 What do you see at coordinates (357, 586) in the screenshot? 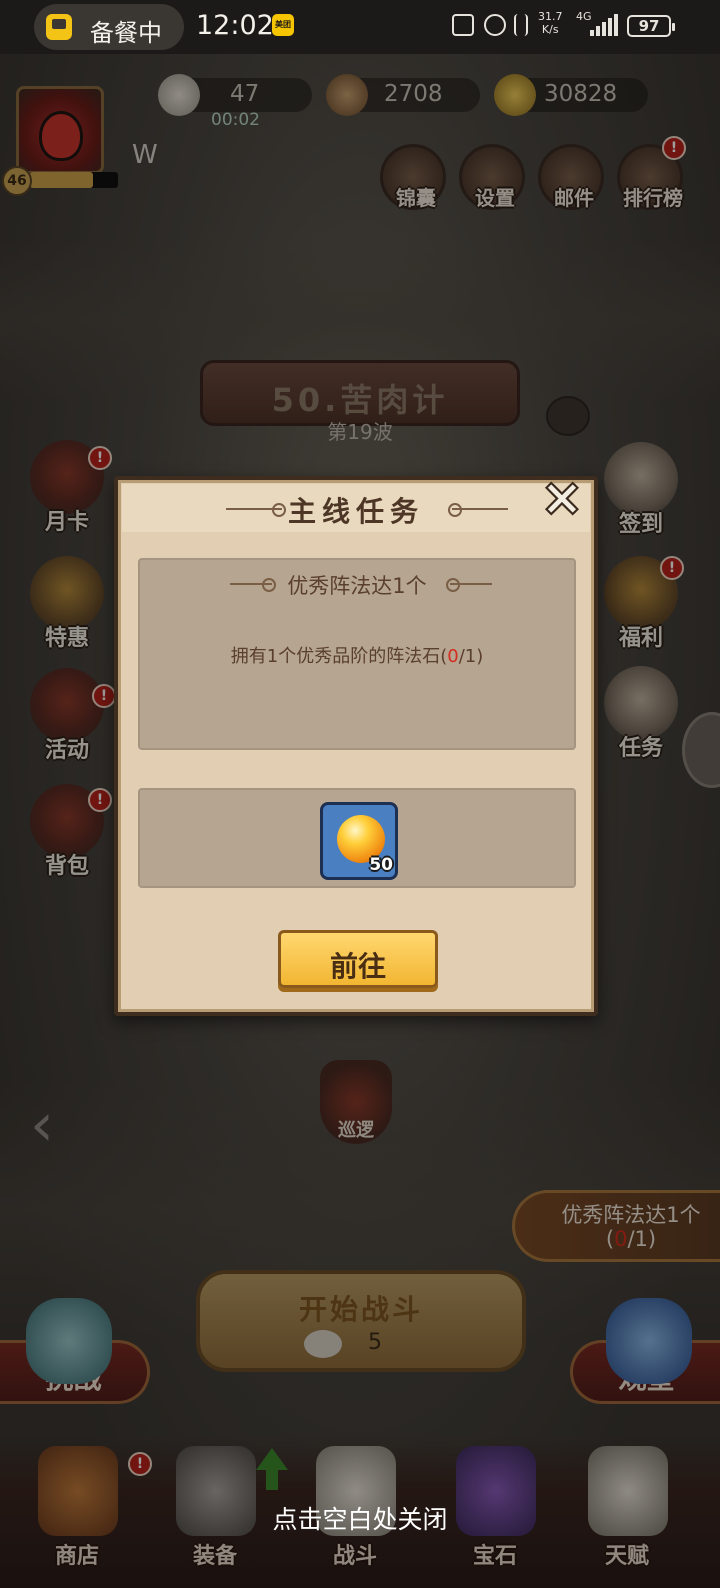
I see `task-title: 优秀阵法达1个` at bounding box center [357, 586].